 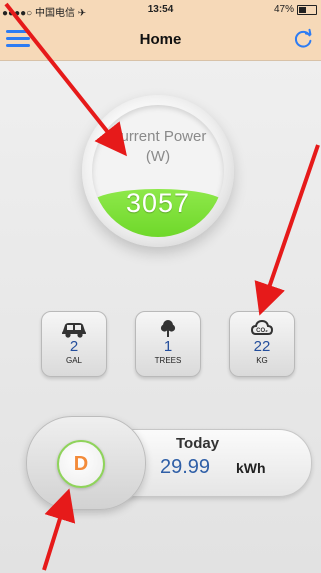 I want to click on eco-tile-gallons: 2 GAL, so click(x=74, y=344).